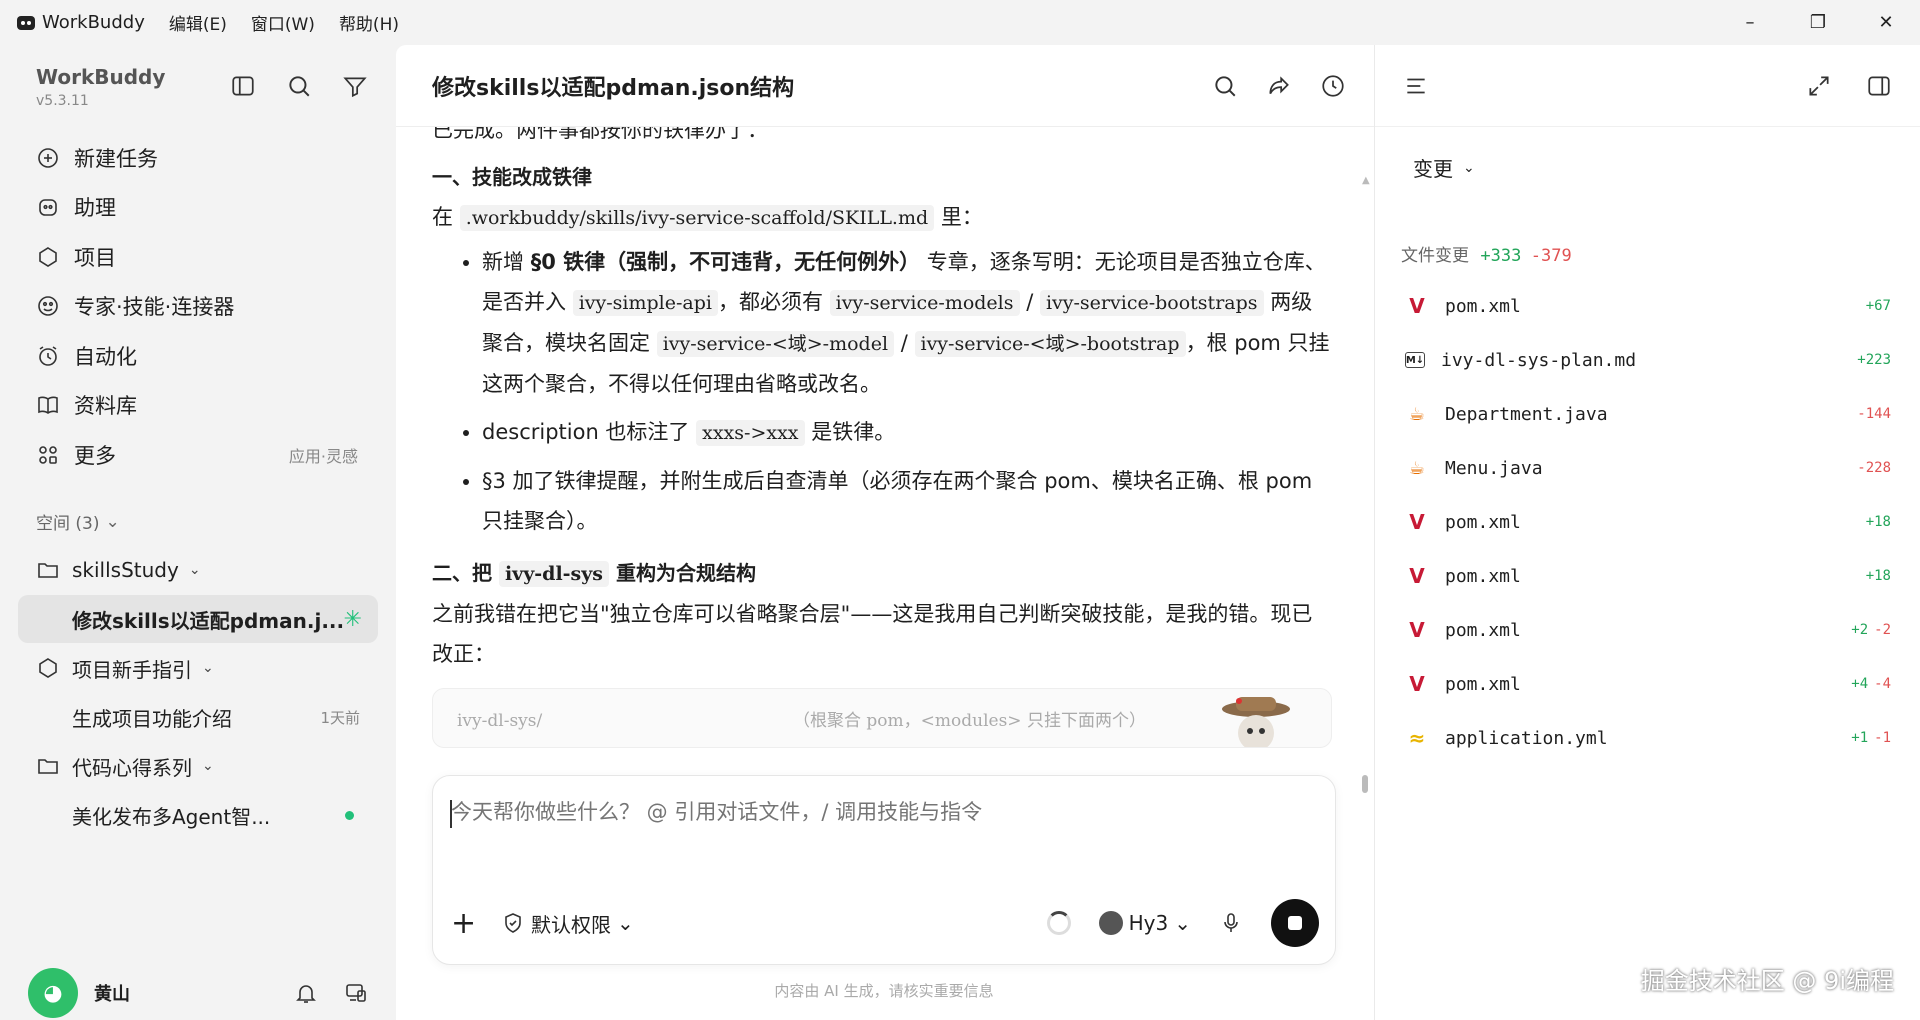  What do you see at coordinates (853, 432) in the screenshot?
I see `text: 是铁律。` at bounding box center [853, 432].